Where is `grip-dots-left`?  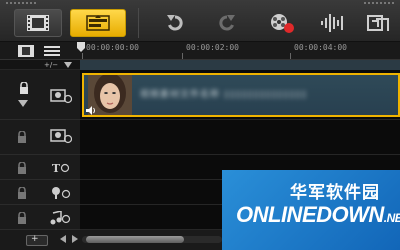
grip-dots-left is located at coordinates (21, 4).